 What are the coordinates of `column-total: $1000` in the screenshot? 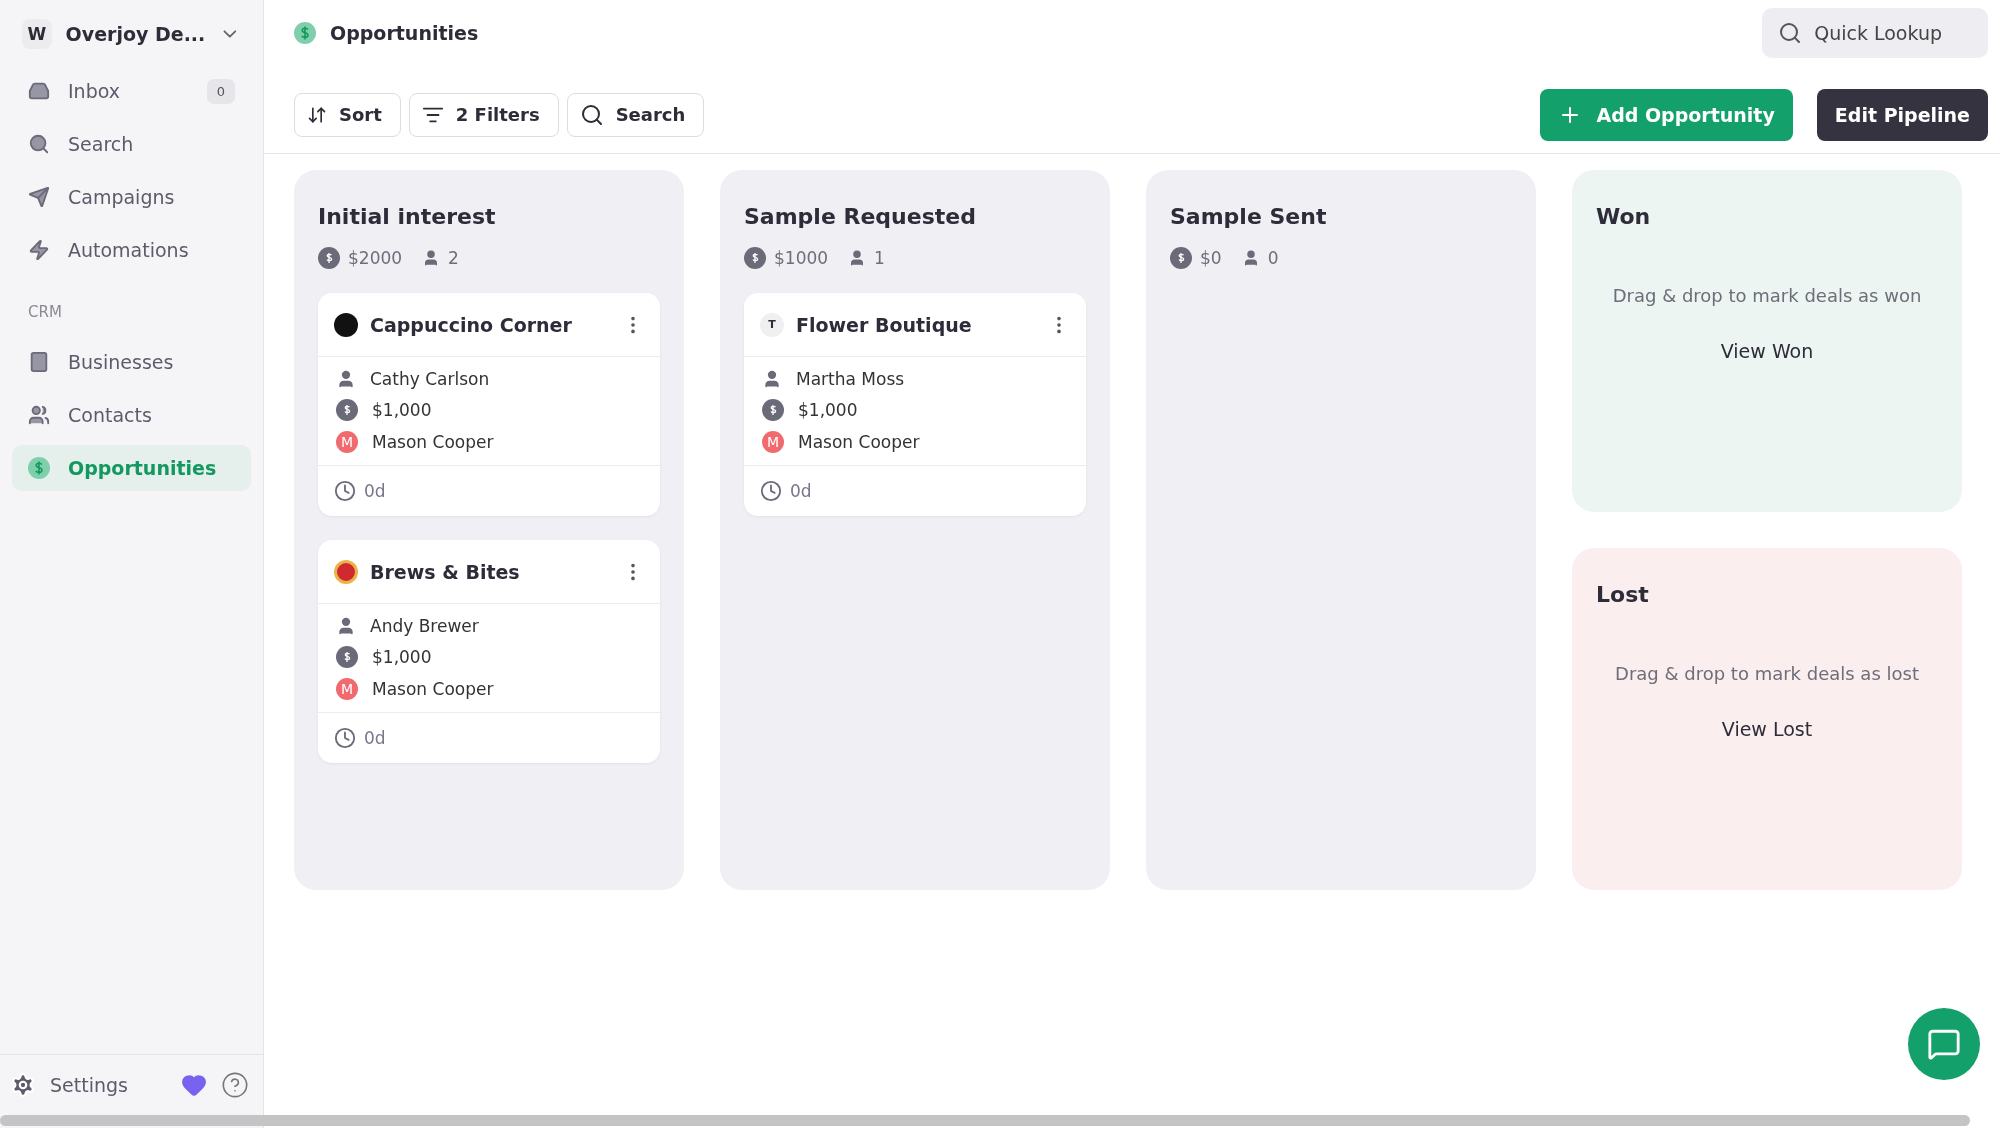 It's located at (801, 258).